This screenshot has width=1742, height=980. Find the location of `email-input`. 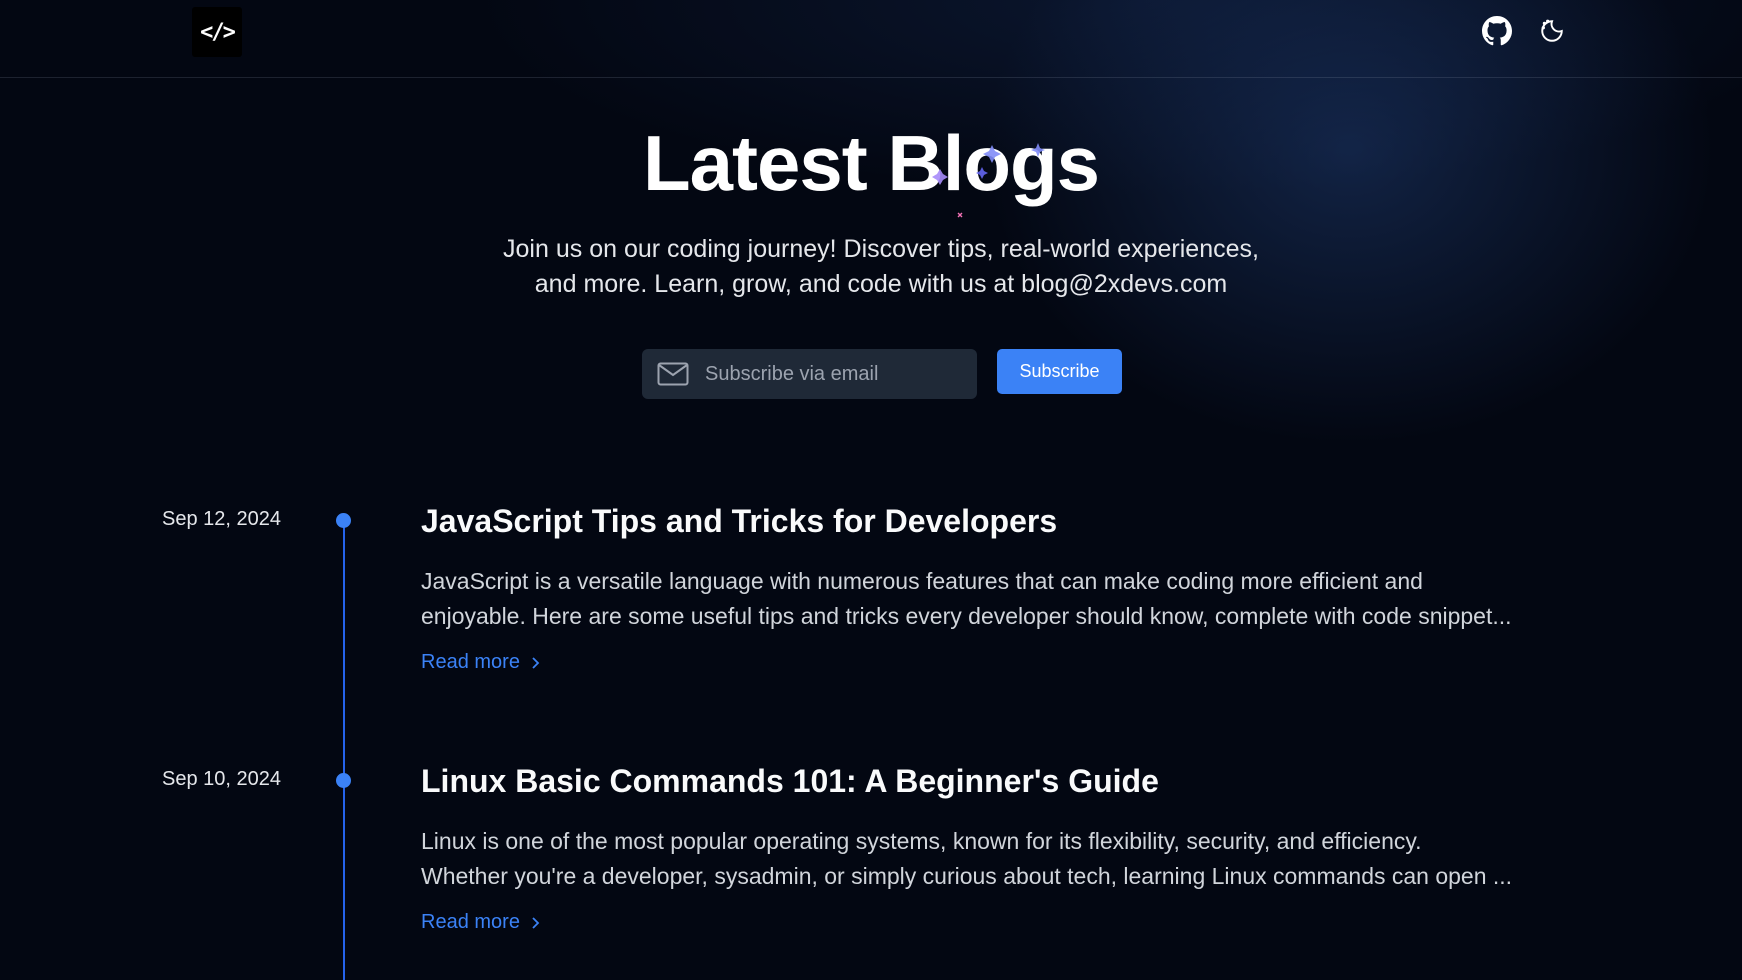

email-input is located at coordinates (835, 374).